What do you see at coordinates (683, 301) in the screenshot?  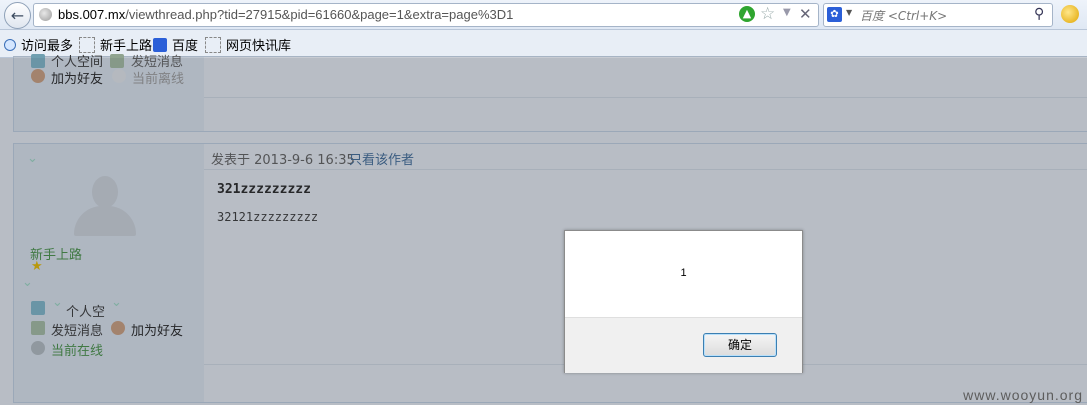 I see `alert-dialog: 1 确定` at bounding box center [683, 301].